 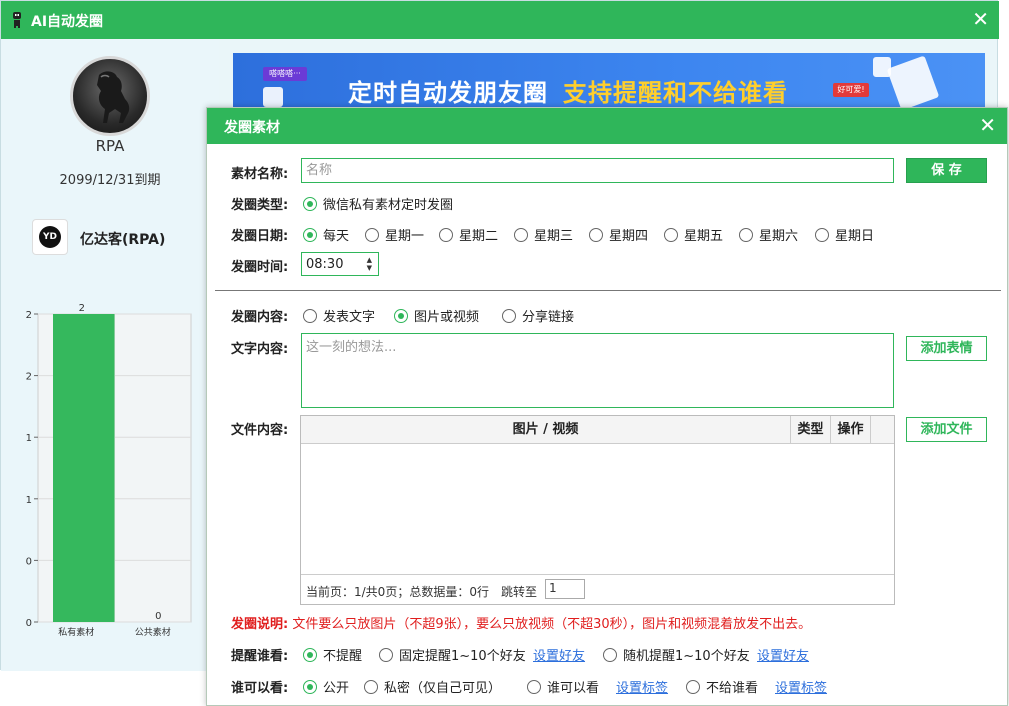 I want to click on date-radio-5: 星期五, so click(x=693, y=234).